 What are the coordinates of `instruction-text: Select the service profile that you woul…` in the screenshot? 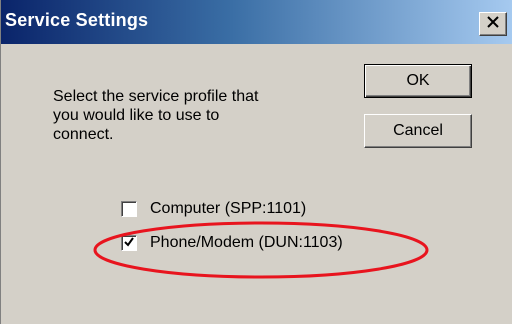 It's located at (203, 115).